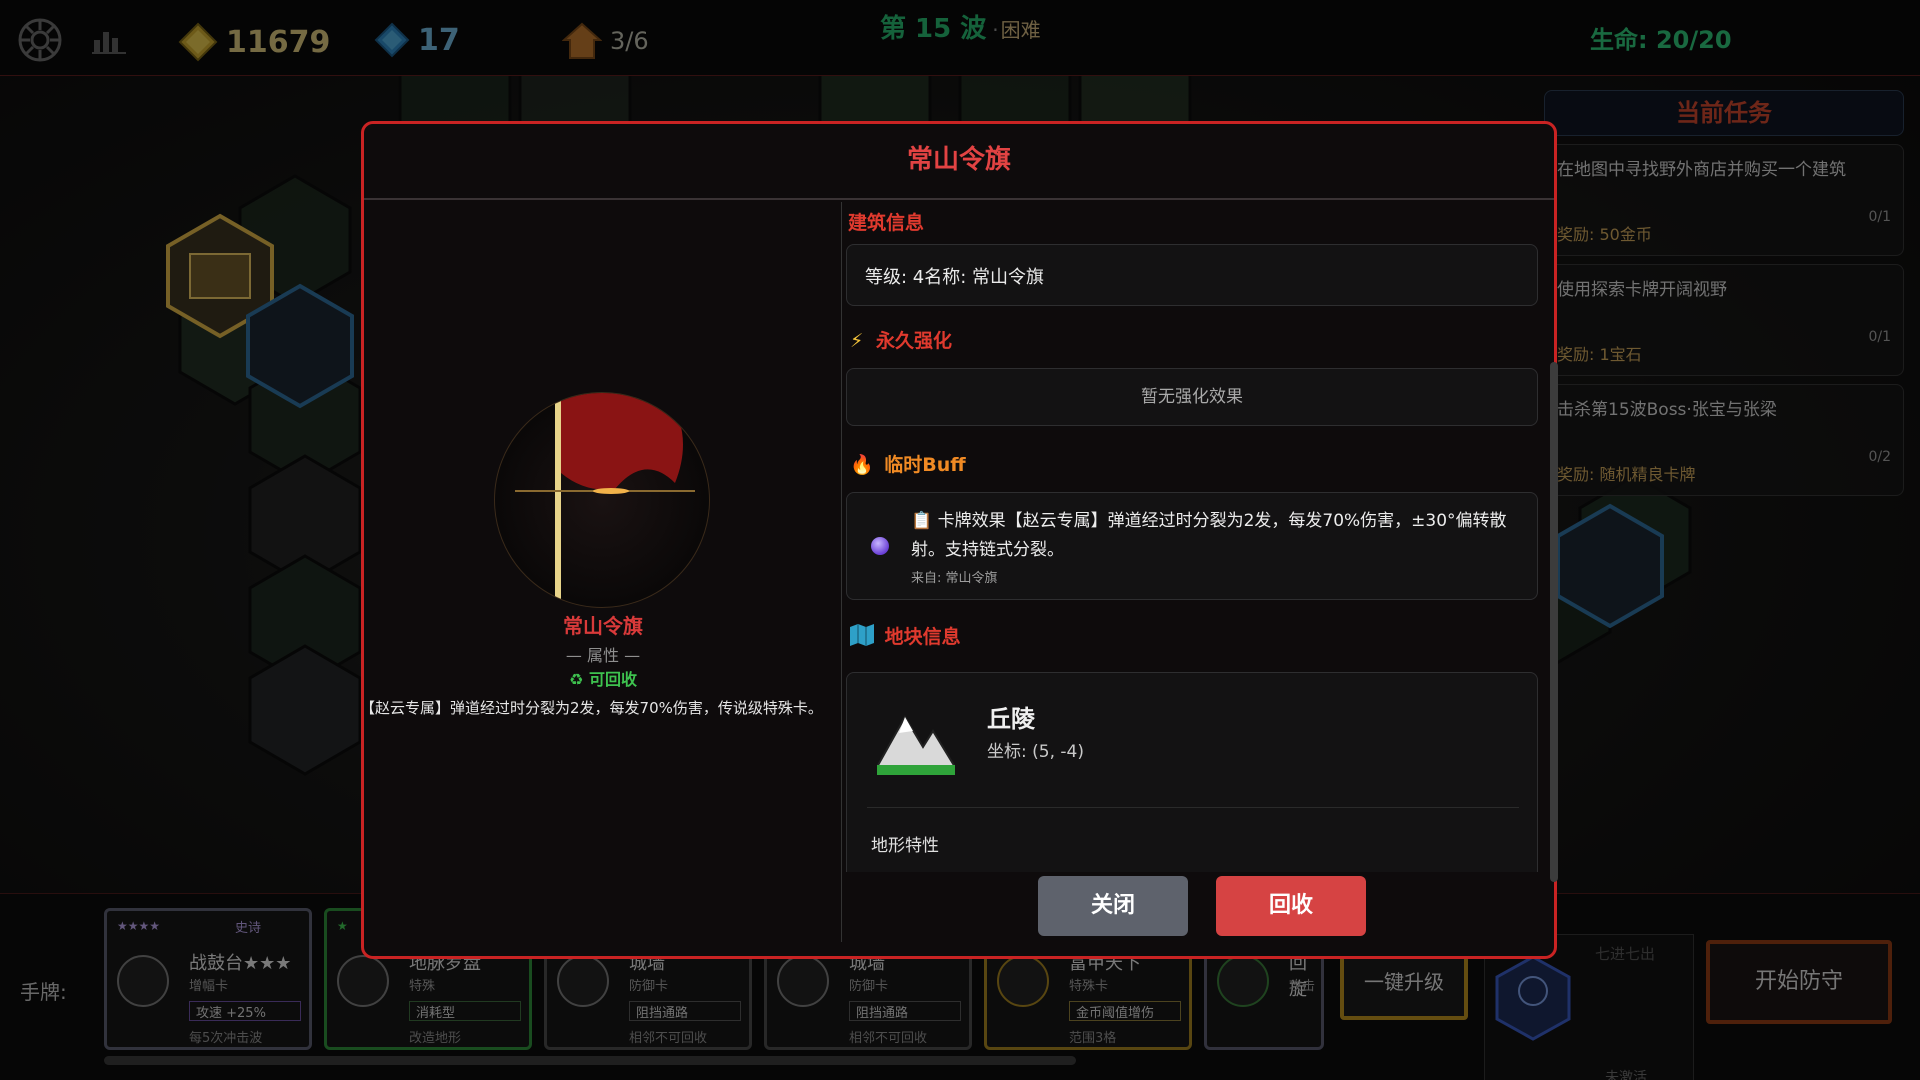  I want to click on fire-icon: 🔥, so click(862, 465).